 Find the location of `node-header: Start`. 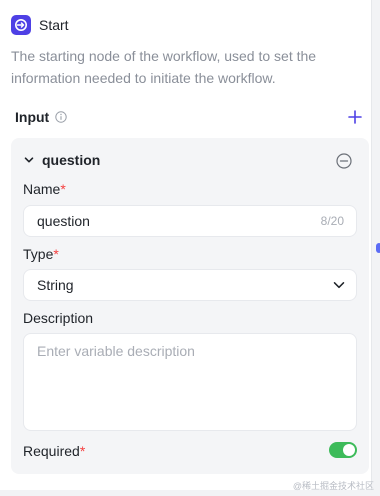

node-header: Start is located at coordinates (40, 25).